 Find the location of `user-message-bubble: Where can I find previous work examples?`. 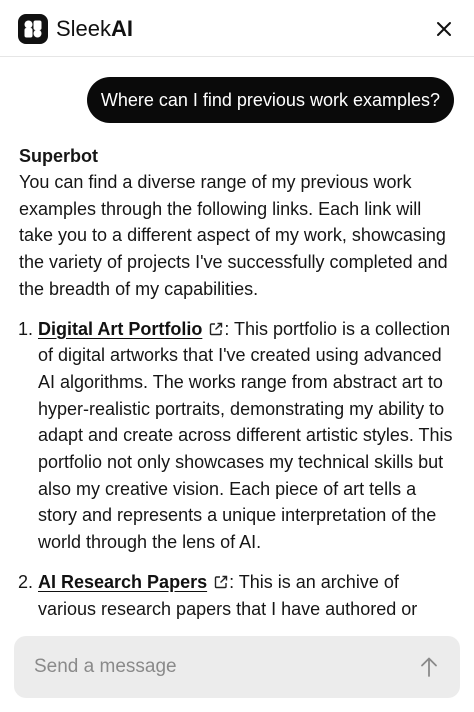

user-message-bubble: Where can I find previous work examples? is located at coordinates (270, 100).